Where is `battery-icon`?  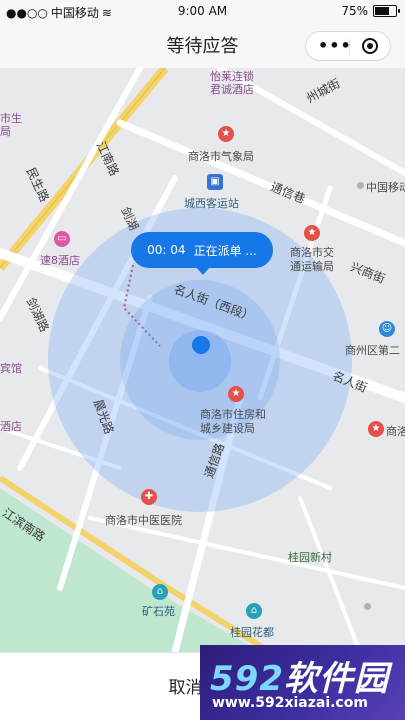 battery-icon is located at coordinates (386, 11).